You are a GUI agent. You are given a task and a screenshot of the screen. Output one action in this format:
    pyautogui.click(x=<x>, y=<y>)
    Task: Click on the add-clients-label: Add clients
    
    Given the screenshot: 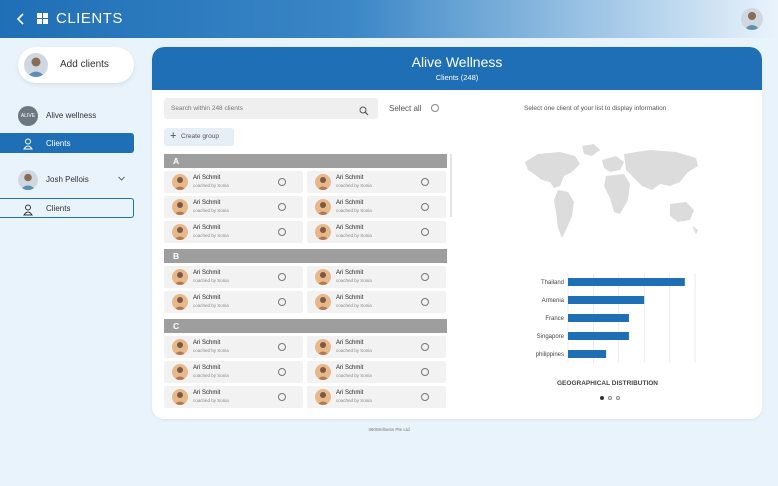 What is the action you would take?
    pyautogui.click(x=84, y=64)
    